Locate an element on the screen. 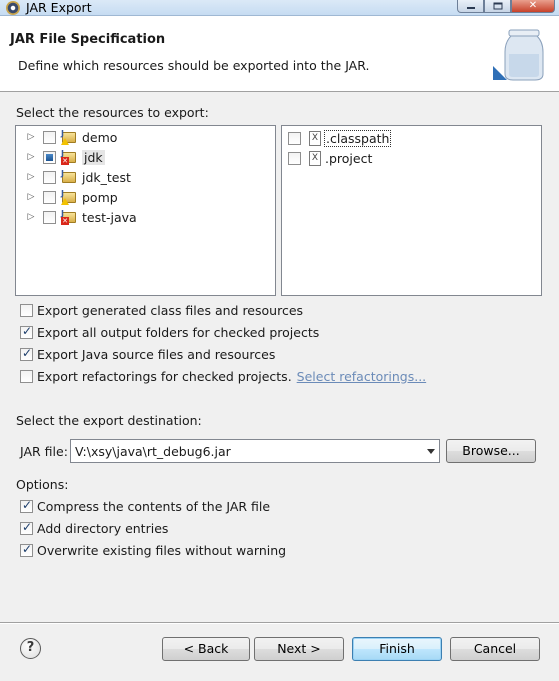 This screenshot has height=681, width=559. resources-label: Select the resources to export: is located at coordinates (112, 112).